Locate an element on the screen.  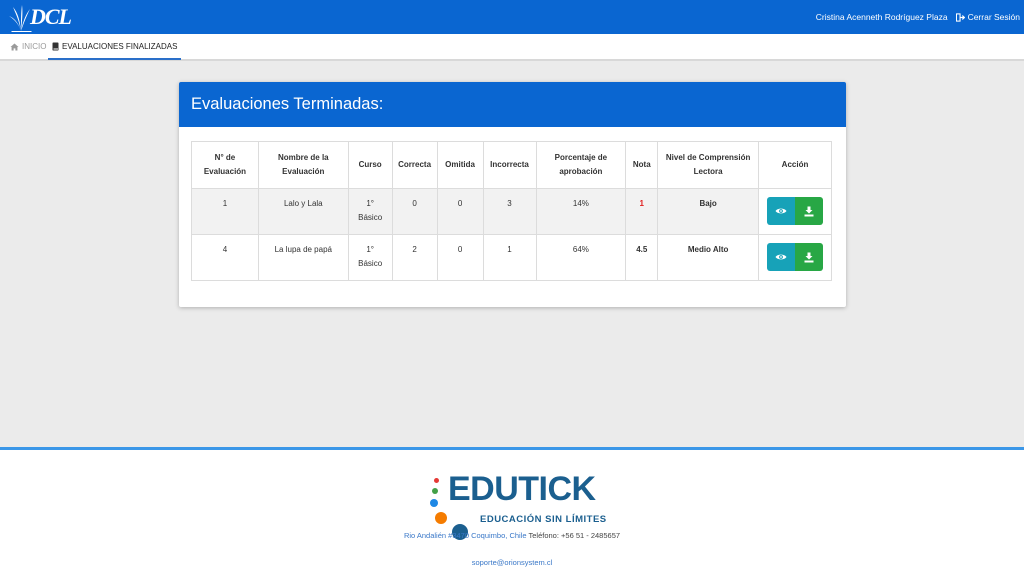
cell-nivel: Bajo is located at coordinates (708, 211).